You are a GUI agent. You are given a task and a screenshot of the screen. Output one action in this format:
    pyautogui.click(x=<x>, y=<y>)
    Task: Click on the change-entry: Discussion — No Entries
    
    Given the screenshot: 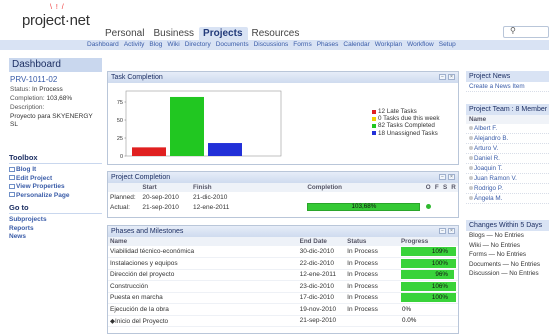 What is the action you would take?
    pyautogui.click(x=504, y=273)
    